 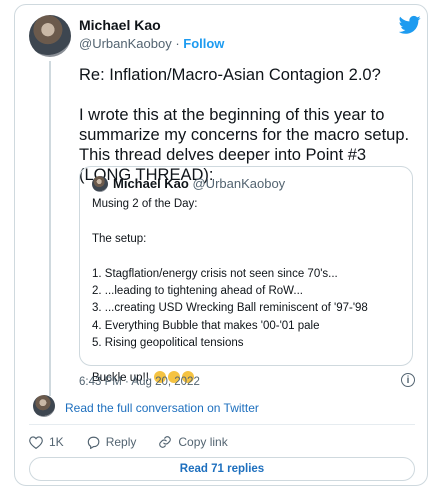 I want to click on follow-button: Follow, so click(x=203, y=43).